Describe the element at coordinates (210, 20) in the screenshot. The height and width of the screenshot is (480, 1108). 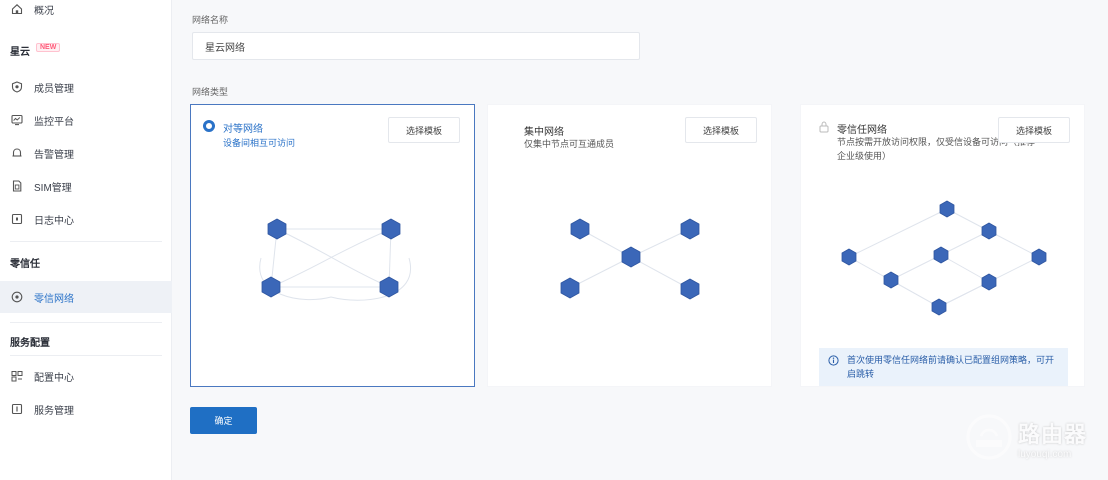
I see `network-name-label: 网络名称` at that location.